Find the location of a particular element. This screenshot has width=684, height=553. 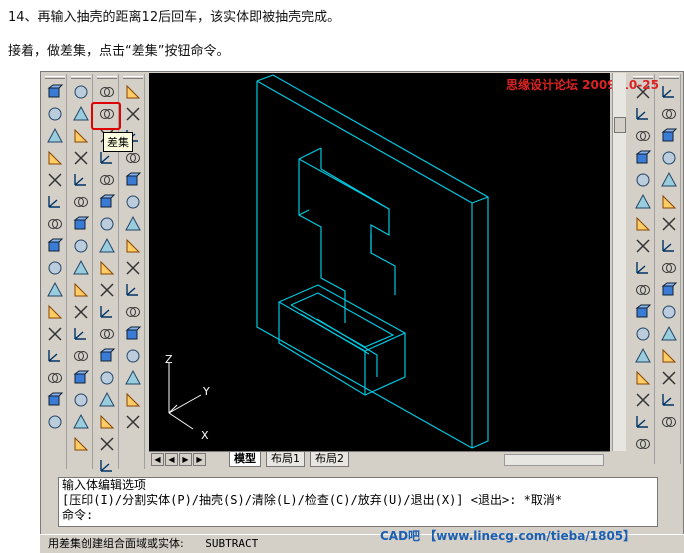

ellipse-icon is located at coordinates (643, 290).